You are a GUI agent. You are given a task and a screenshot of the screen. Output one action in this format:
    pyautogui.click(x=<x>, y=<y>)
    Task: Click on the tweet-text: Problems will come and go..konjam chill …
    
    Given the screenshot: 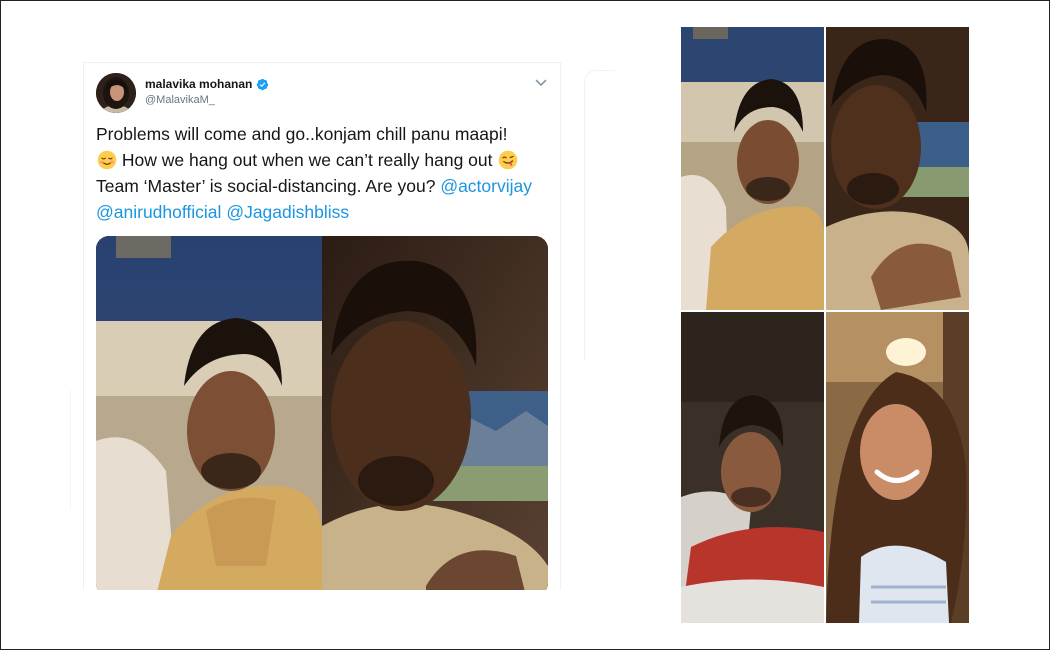 What is the action you would take?
    pyautogui.click(x=326, y=173)
    